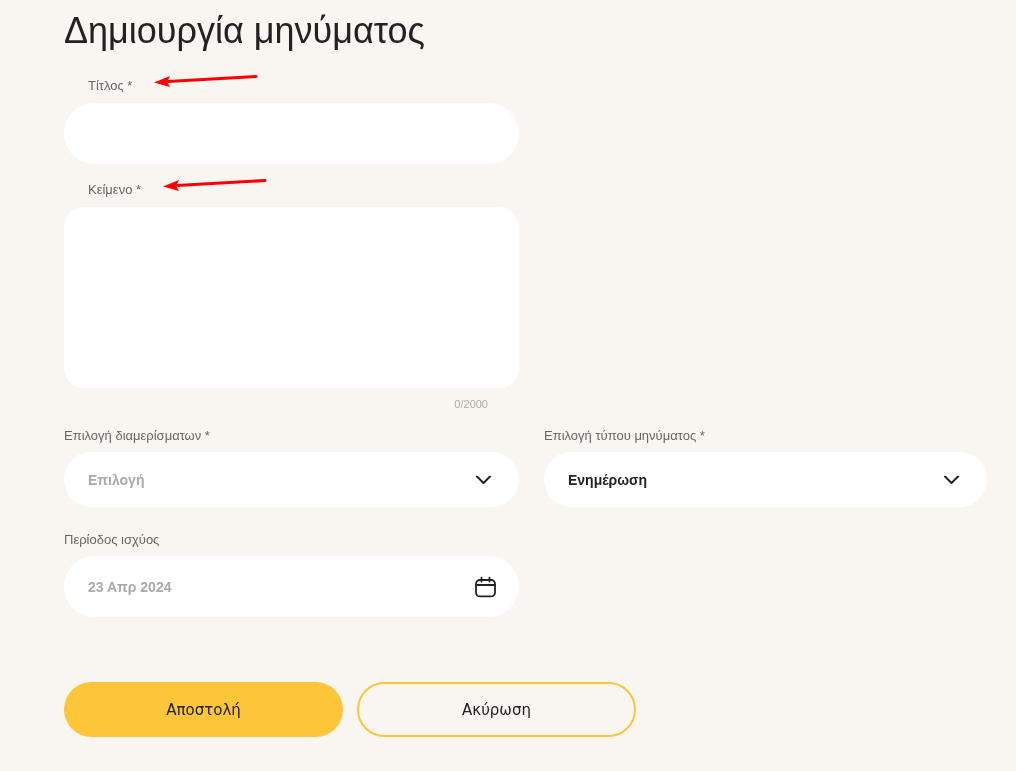 The height and width of the screenshot is (771, 1016). What do you see at coordinates (765, 479) in the screenshot?
I see `dropdown: Ενημέρωση` at bounding box center [765, 479].